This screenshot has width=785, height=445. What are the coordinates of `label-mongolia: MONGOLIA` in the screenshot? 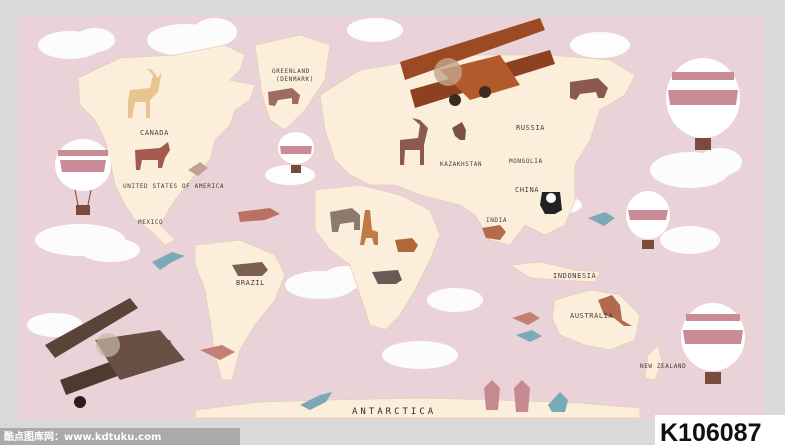 It's located at (526, 161).